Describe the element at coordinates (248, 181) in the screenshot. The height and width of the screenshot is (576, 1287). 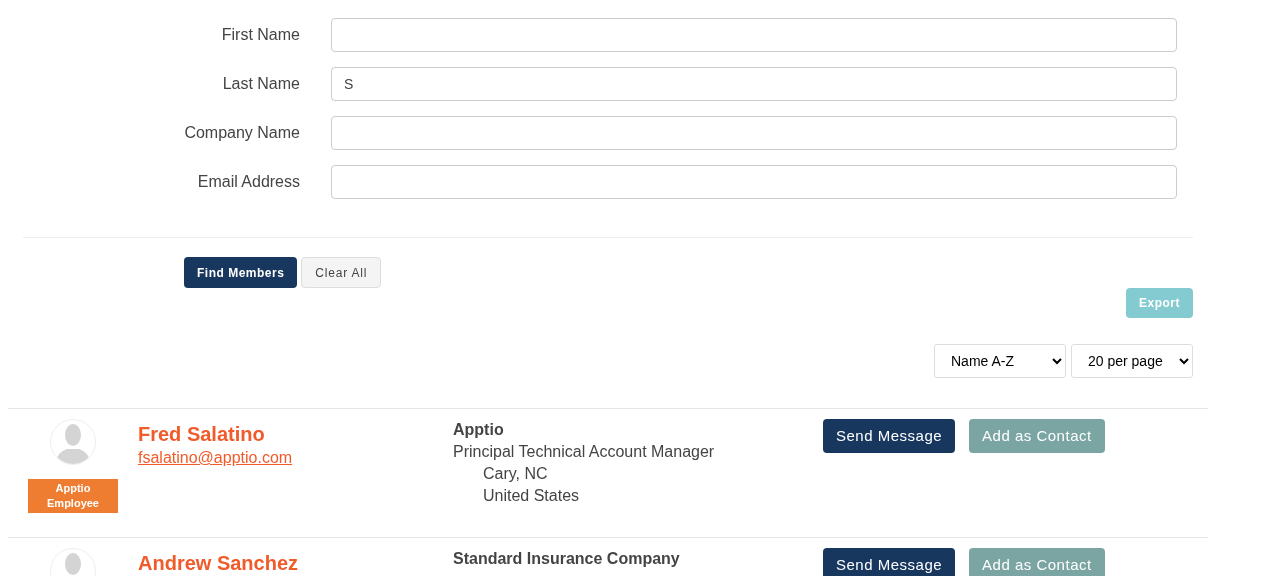
I see `field-label: Email Address` at that location.